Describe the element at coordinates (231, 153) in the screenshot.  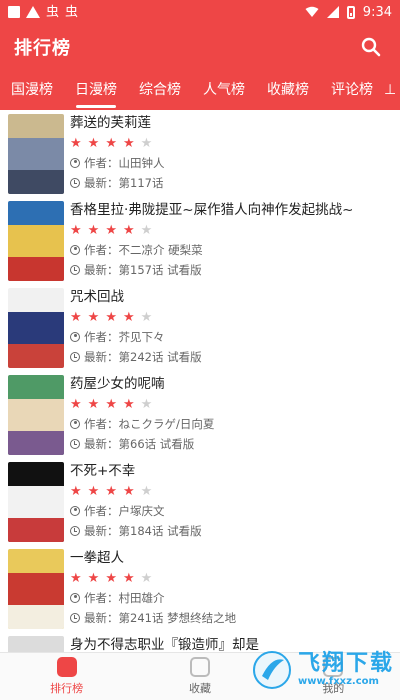
I see `manga-info: 葬送的芙莉莲 ★ ★ ★ ★ ★ 作者： 山田钟人 最新： 第117话` at that location.